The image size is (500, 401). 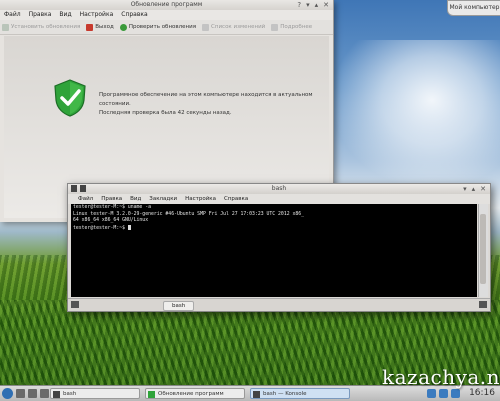 What do you see at coordinates (455, 393) in the screenshot?
I see `notifications-icon` at bounding box center [455, 393].